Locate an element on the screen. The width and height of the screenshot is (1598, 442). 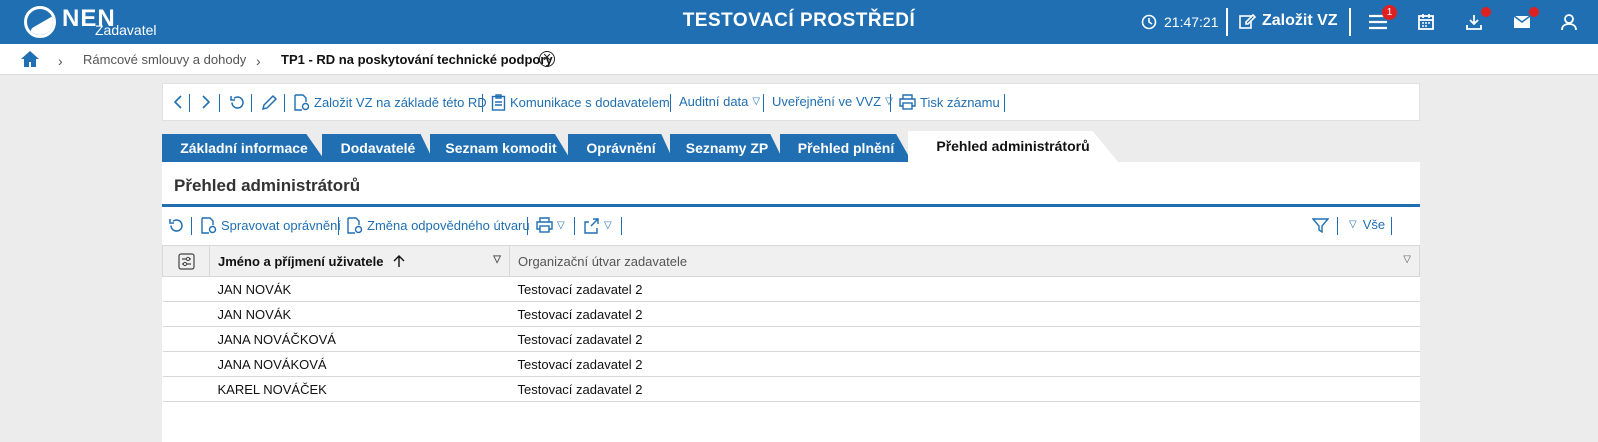
clipboard-icon is located at coordinates (498, 102).